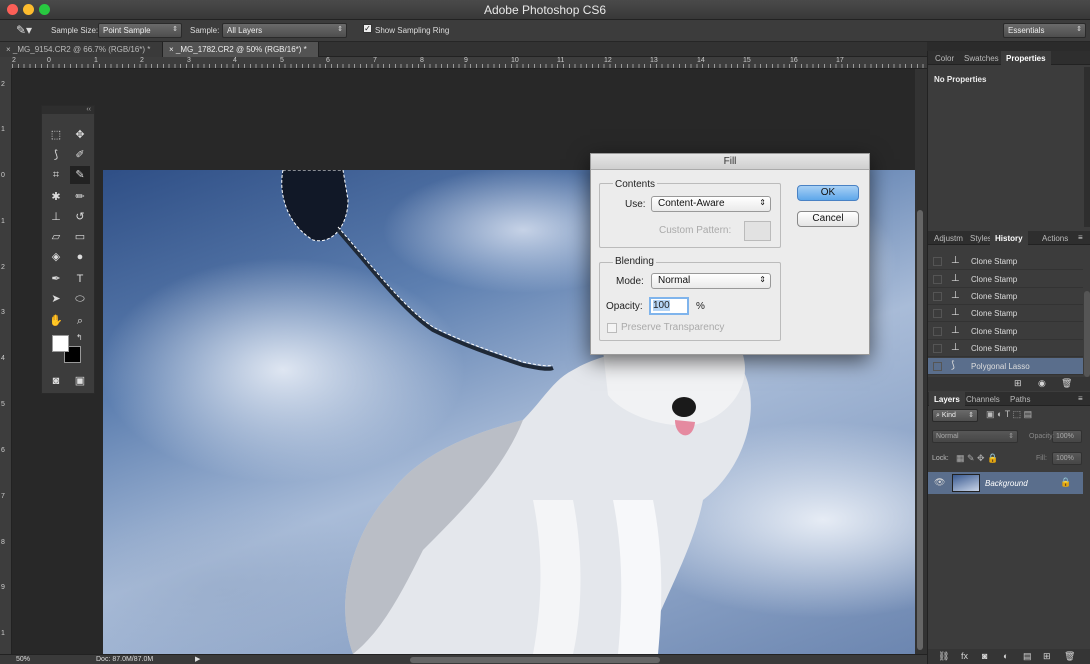 The height and width of the screenshot is (664, 1090). Describe the element at coordinates (545, 10) in the screenshot. I see `title-bar: Adobe Photoshop CS6` at that location.